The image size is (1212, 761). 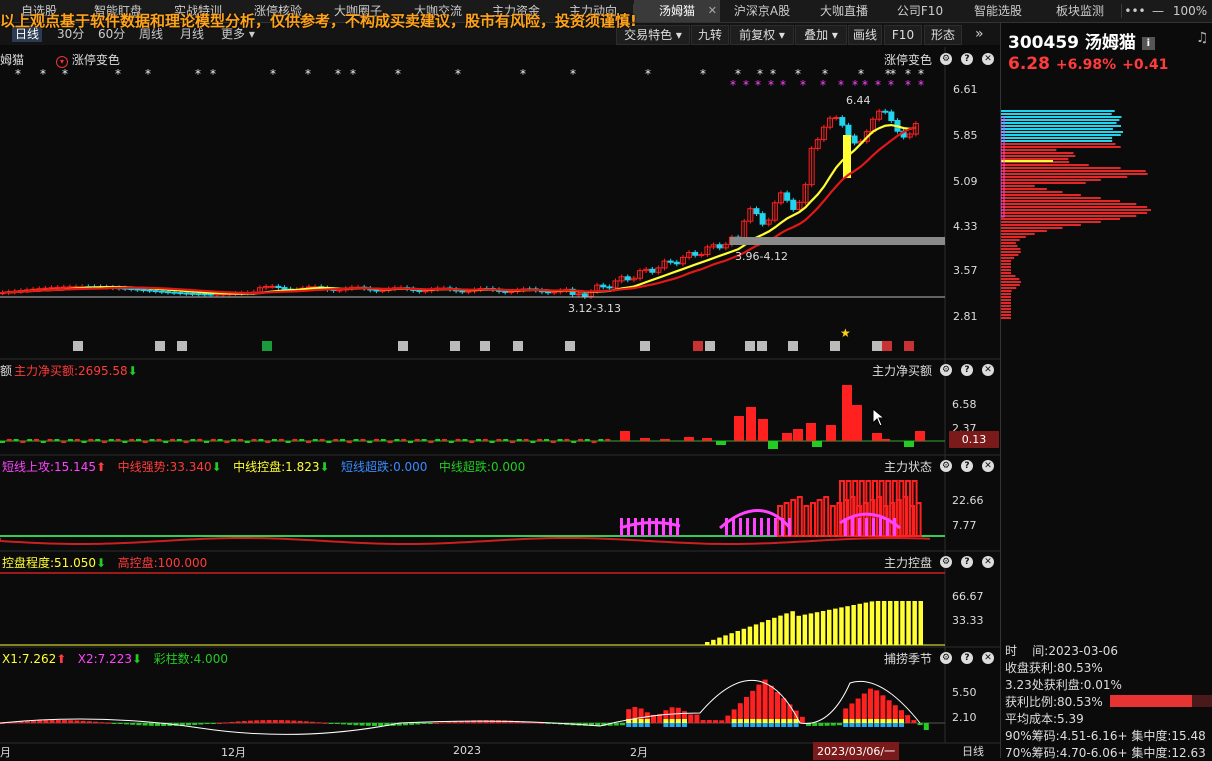 I want to click on tab-smart-select: 智能选股, so click(x=998, y=11).